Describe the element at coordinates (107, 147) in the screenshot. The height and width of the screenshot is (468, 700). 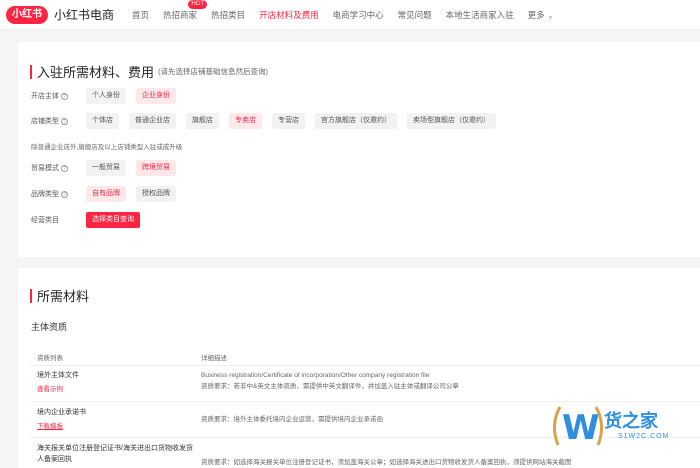
I see `store-type-tip: 除普通企业店外,旗舰店及以上店铺类型入驻或成升级` at that location.